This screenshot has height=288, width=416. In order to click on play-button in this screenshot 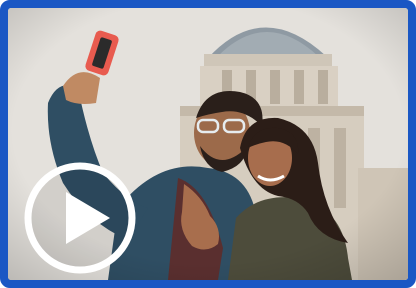, I will do `click(80, 218)`.